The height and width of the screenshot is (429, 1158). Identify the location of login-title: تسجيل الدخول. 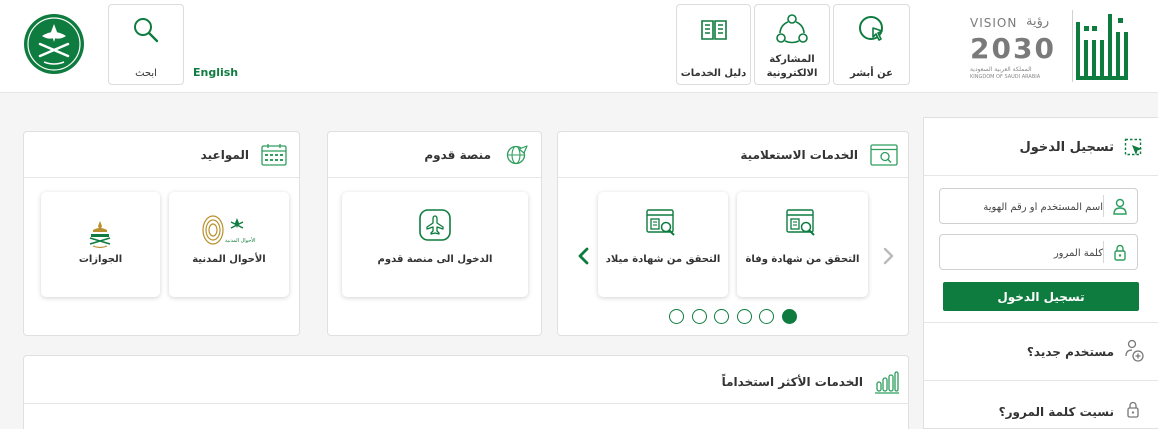
(1066, 147).